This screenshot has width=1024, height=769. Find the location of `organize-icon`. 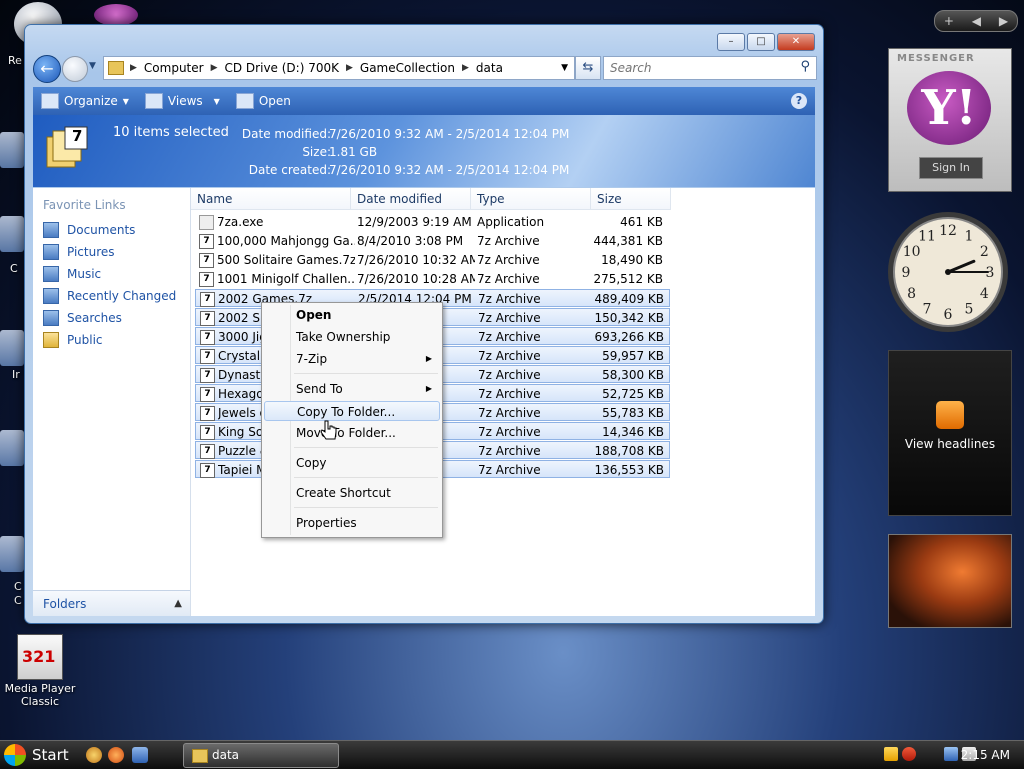

organize-icon is located at coordinates (50, 101).